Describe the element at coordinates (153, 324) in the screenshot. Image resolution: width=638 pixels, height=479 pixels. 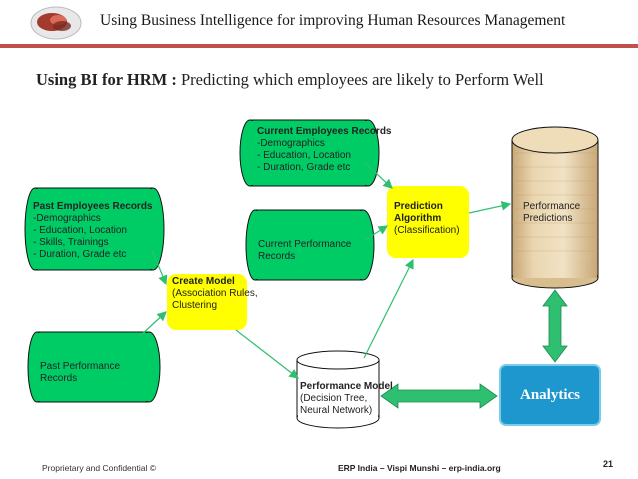
I see `connector-past-performance-to-model` at that location.